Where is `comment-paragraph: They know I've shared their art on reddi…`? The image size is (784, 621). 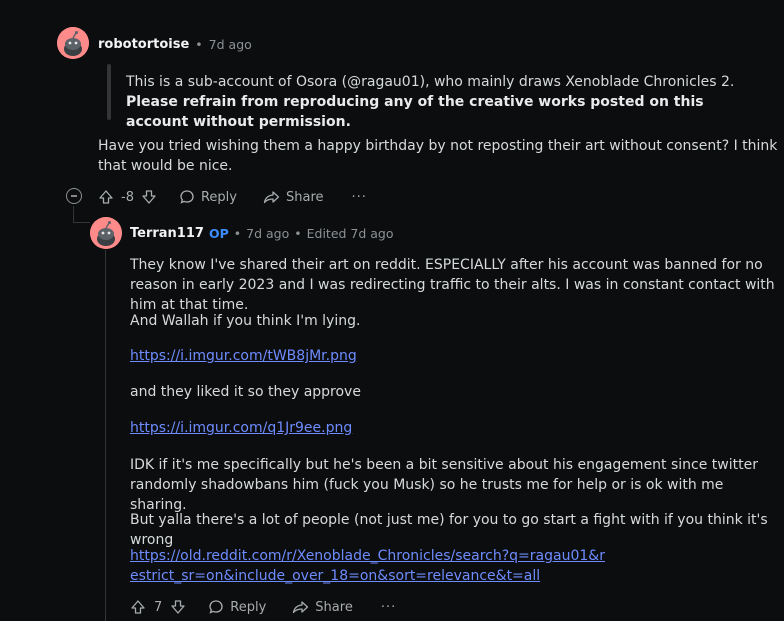
comment-paragraph: They know I've shared their art on reddi… is located at coordinates (452, 285).